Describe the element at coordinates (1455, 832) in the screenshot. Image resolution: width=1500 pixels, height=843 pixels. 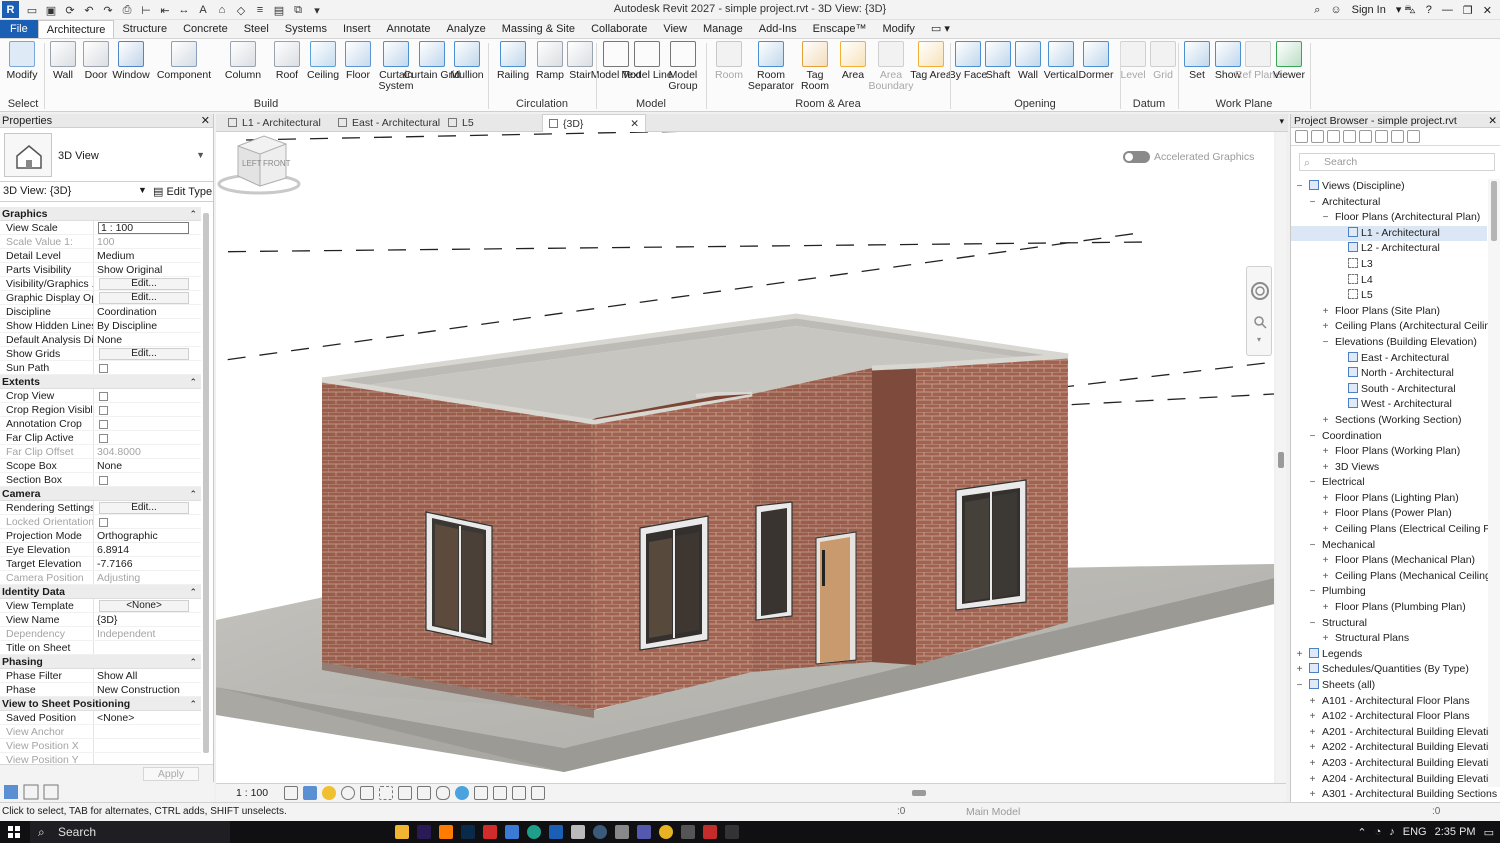
I see `clock: 2:35 PM` at that location.